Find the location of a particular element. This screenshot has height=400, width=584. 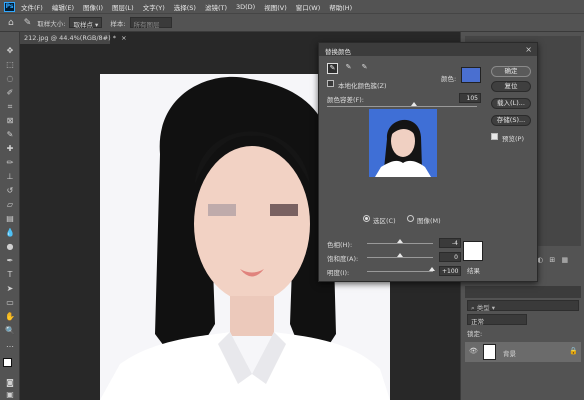

menu-type: 文字(Y) is located at coordinates (154, 7).